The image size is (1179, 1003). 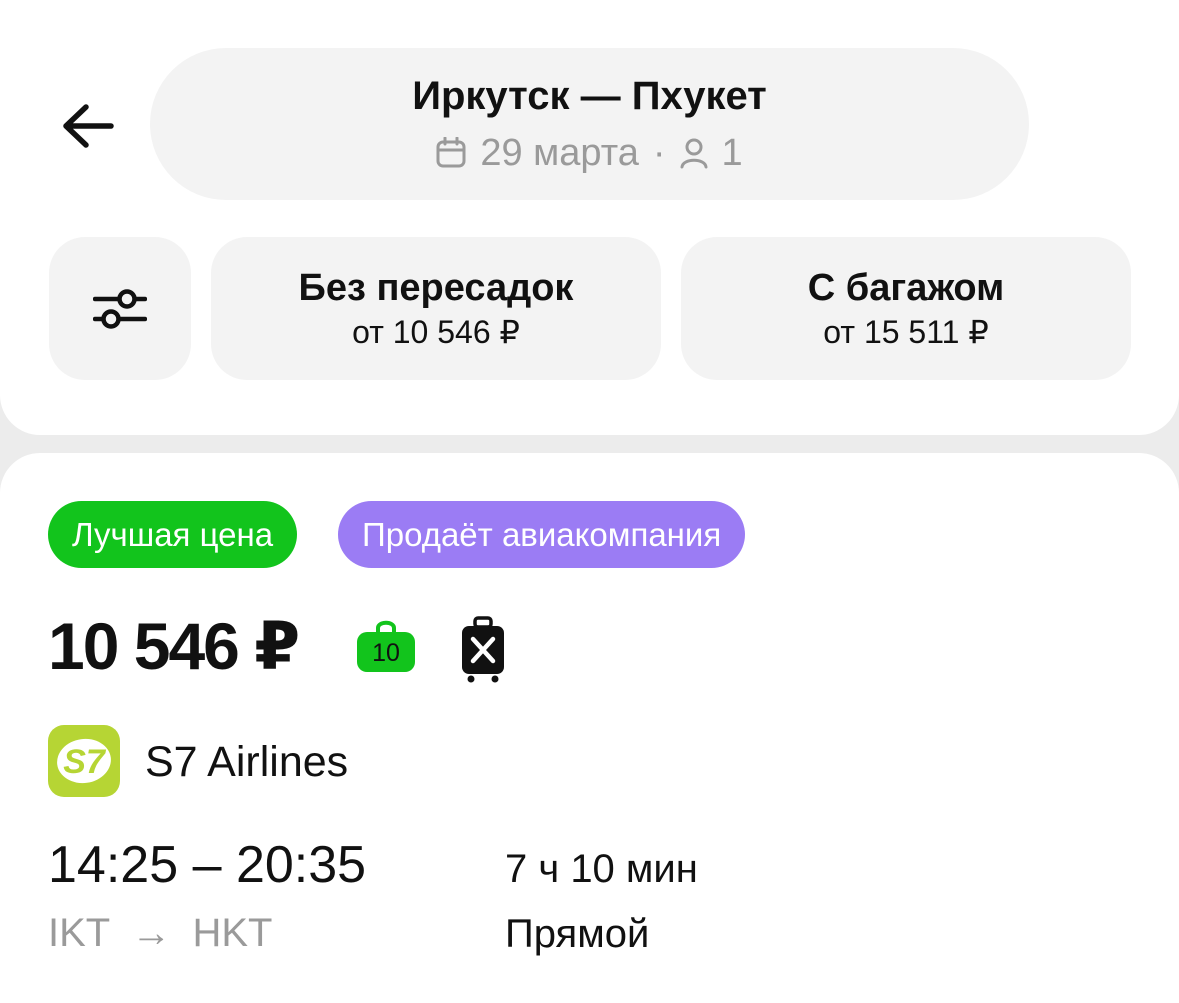 What do you see at coordinates (232, 933) in the screenshot?
I see `arrival-airport: HKT` at bounding box center [232, 933].